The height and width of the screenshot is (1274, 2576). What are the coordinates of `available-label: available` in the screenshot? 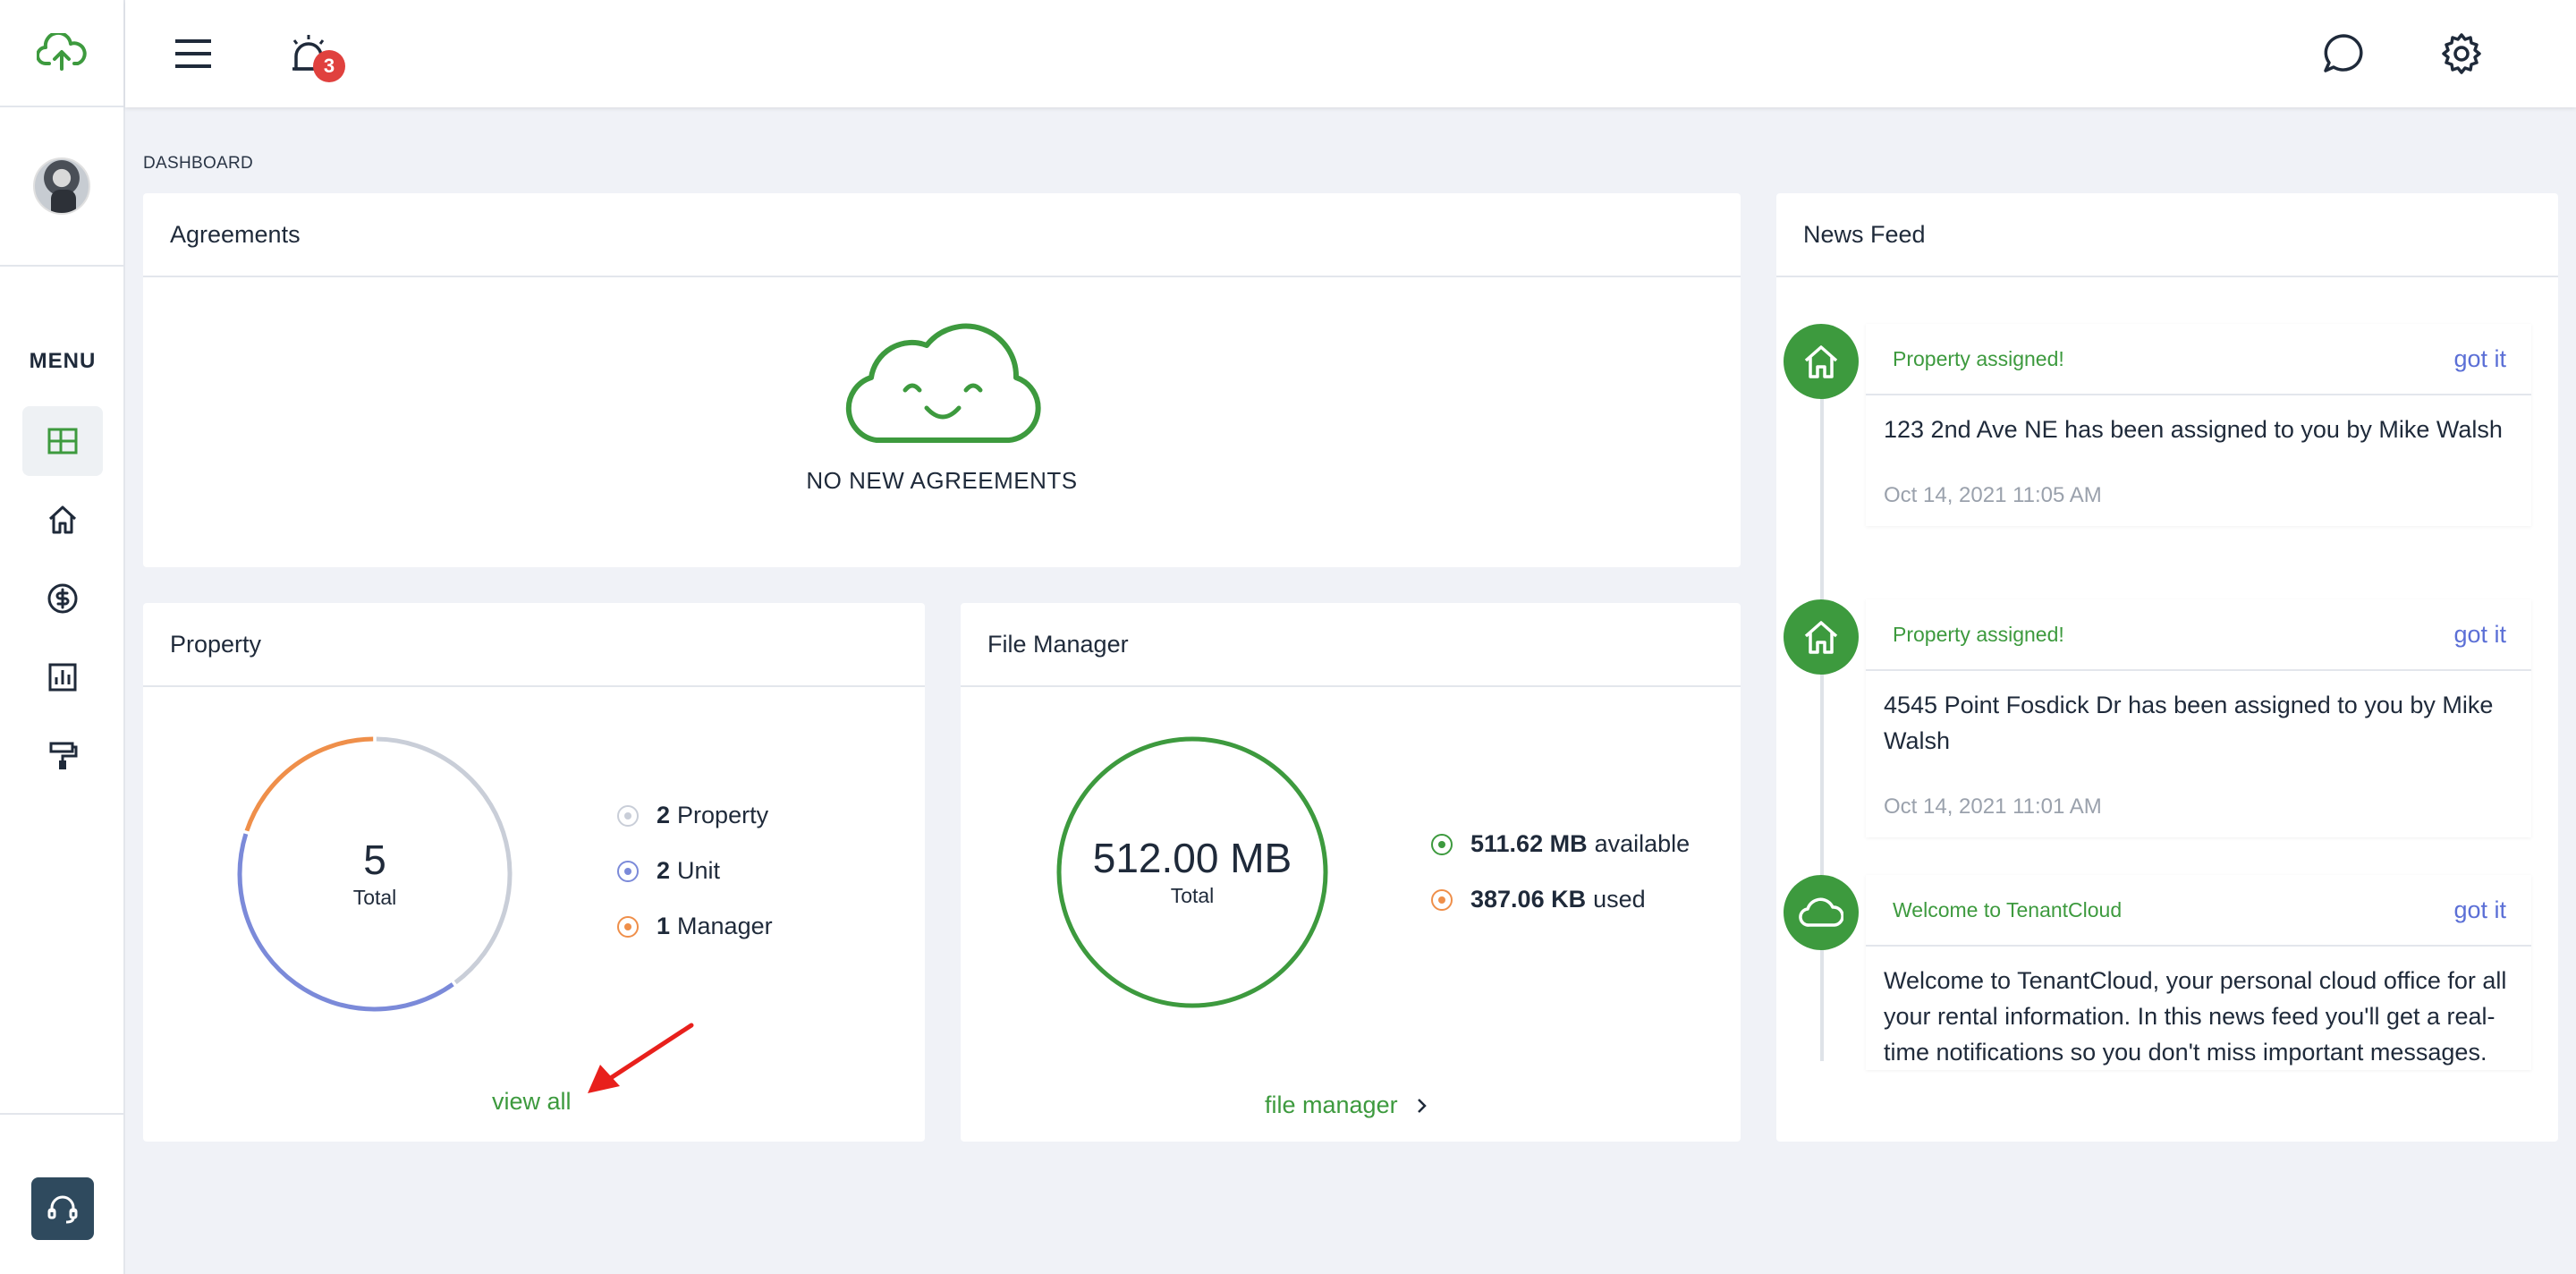 It's located at (1642, 843).